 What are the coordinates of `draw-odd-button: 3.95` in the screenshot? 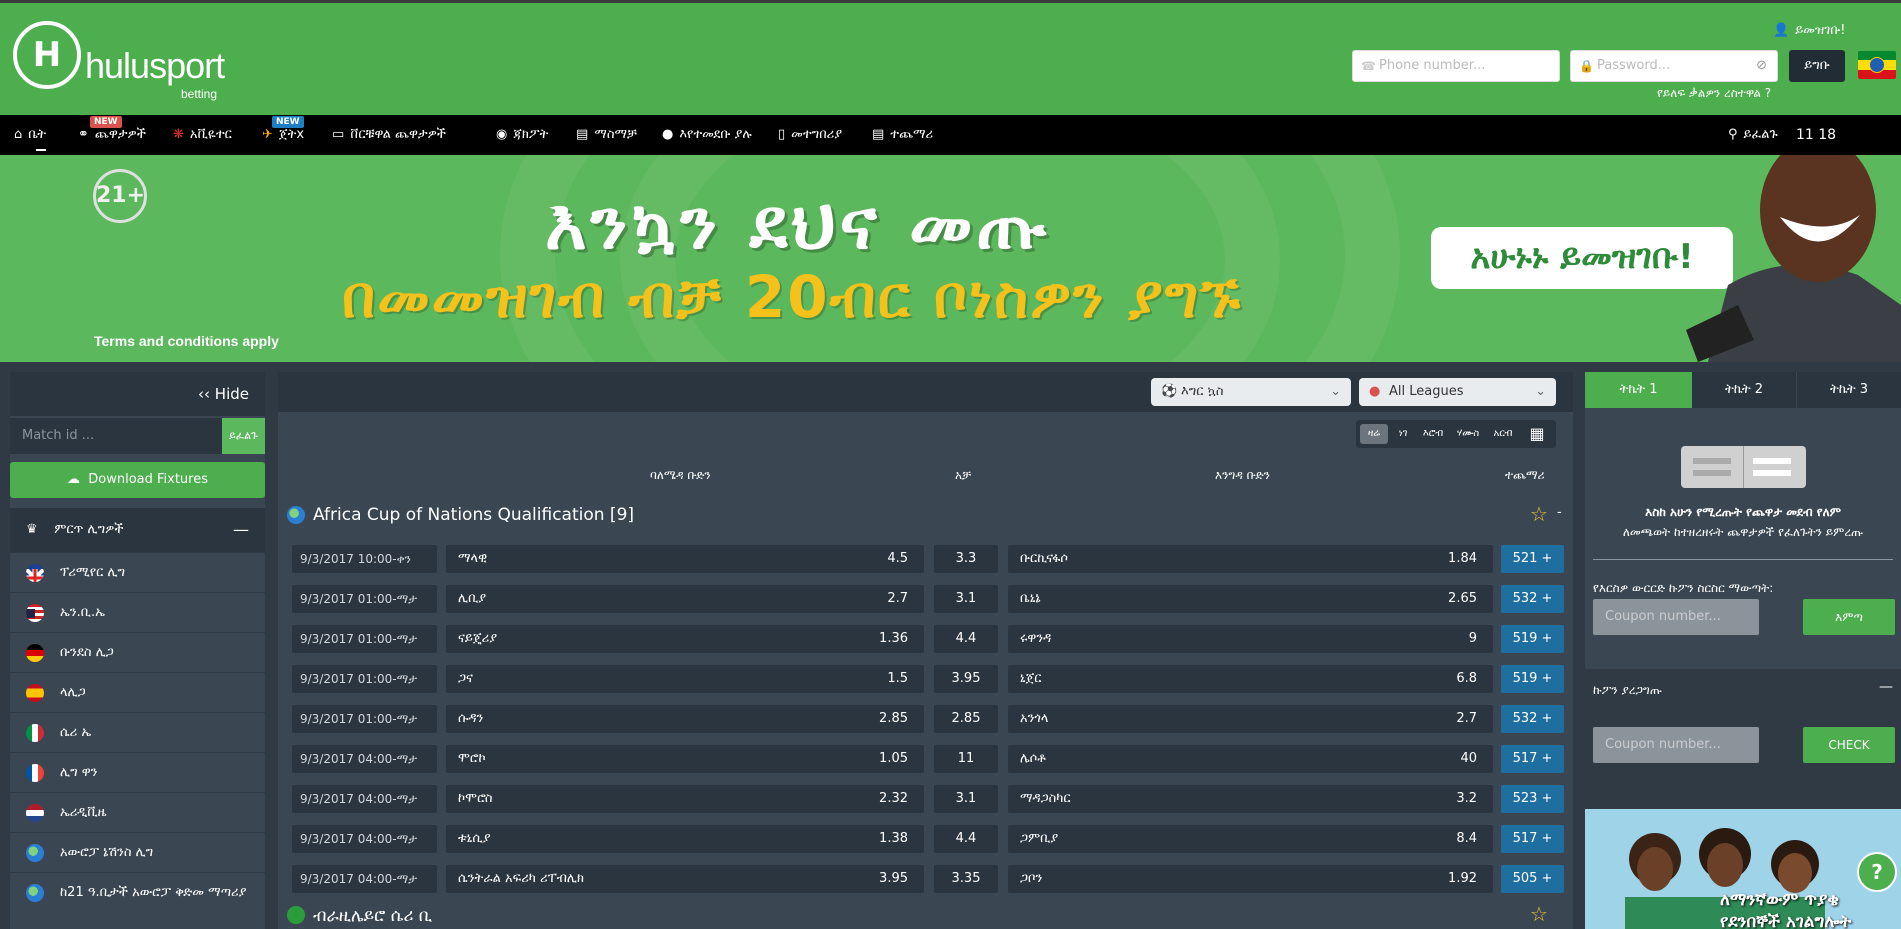 It's located at (966, 679).